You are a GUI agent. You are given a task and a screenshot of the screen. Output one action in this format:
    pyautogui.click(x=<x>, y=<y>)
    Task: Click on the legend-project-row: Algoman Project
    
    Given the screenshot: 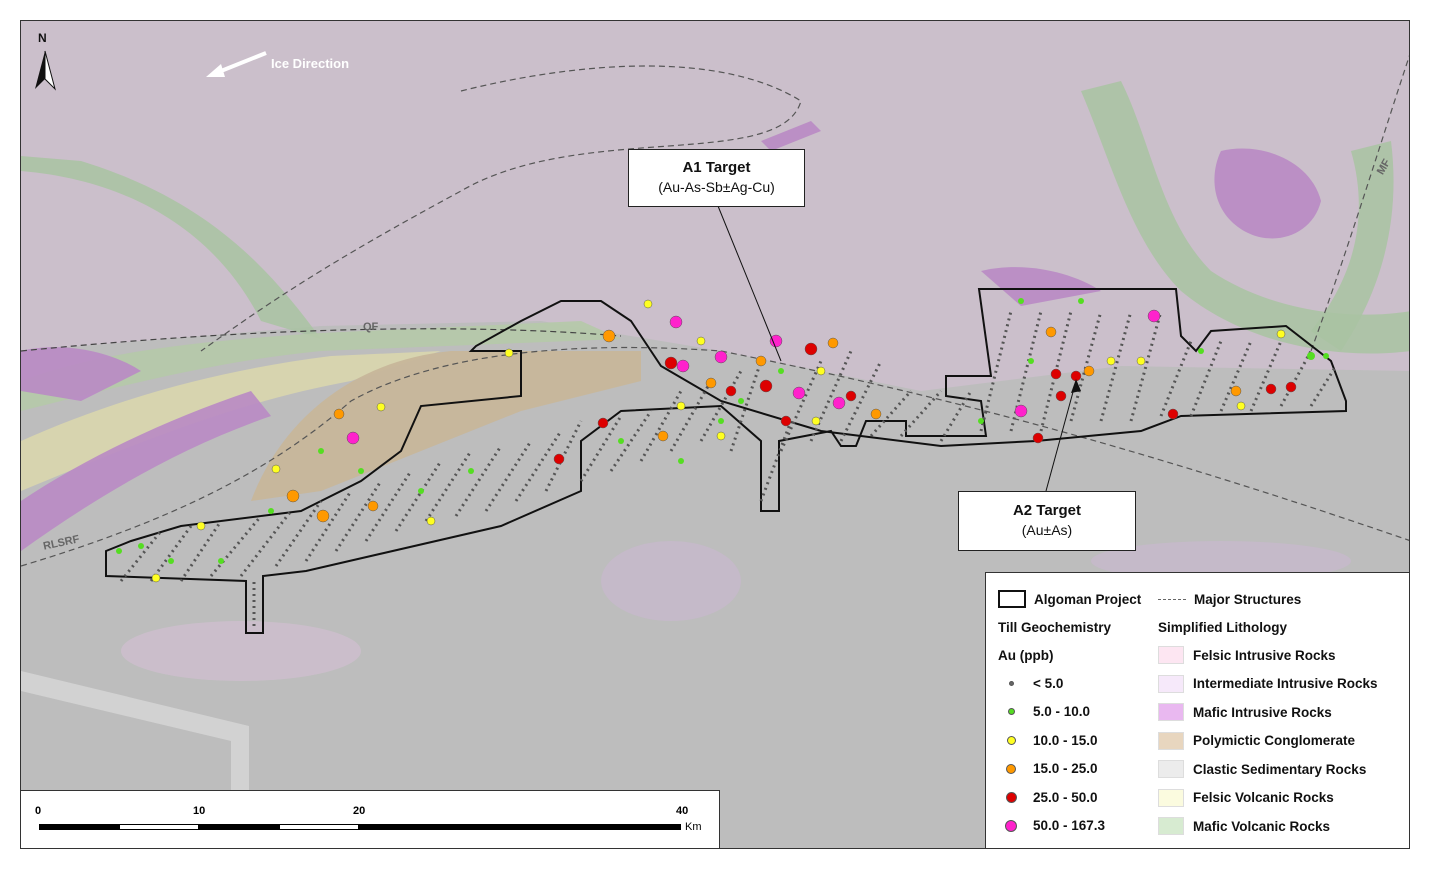 What is the action you would take?
    pyautogui.click(x=1069, y=599)
    